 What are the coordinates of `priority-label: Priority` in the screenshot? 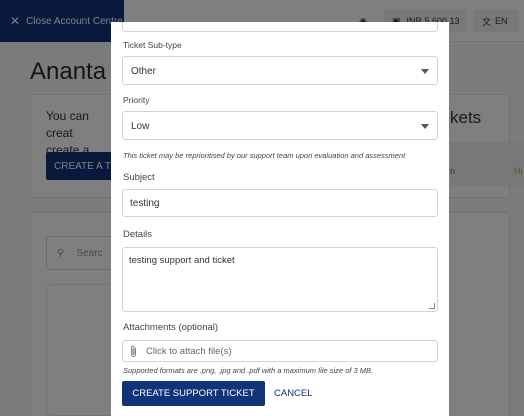 It's located at (136, 100).